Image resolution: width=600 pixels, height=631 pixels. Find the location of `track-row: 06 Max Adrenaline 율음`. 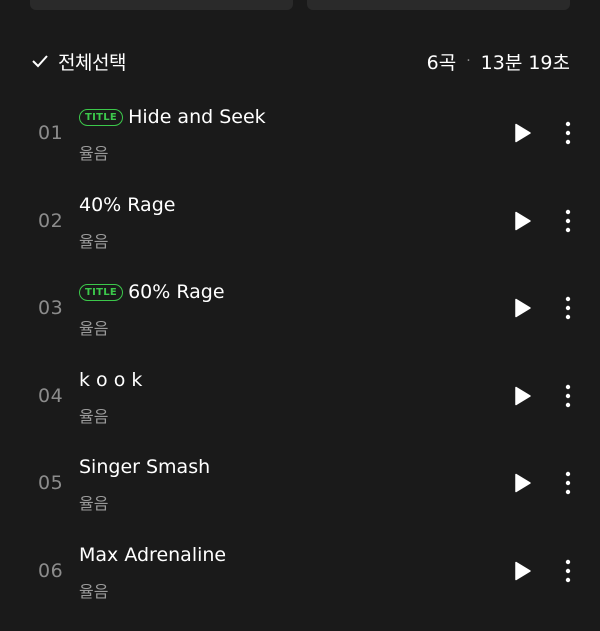

track-row: 06 Max Adrenaline 율음 is located at coordinates (300, 572).